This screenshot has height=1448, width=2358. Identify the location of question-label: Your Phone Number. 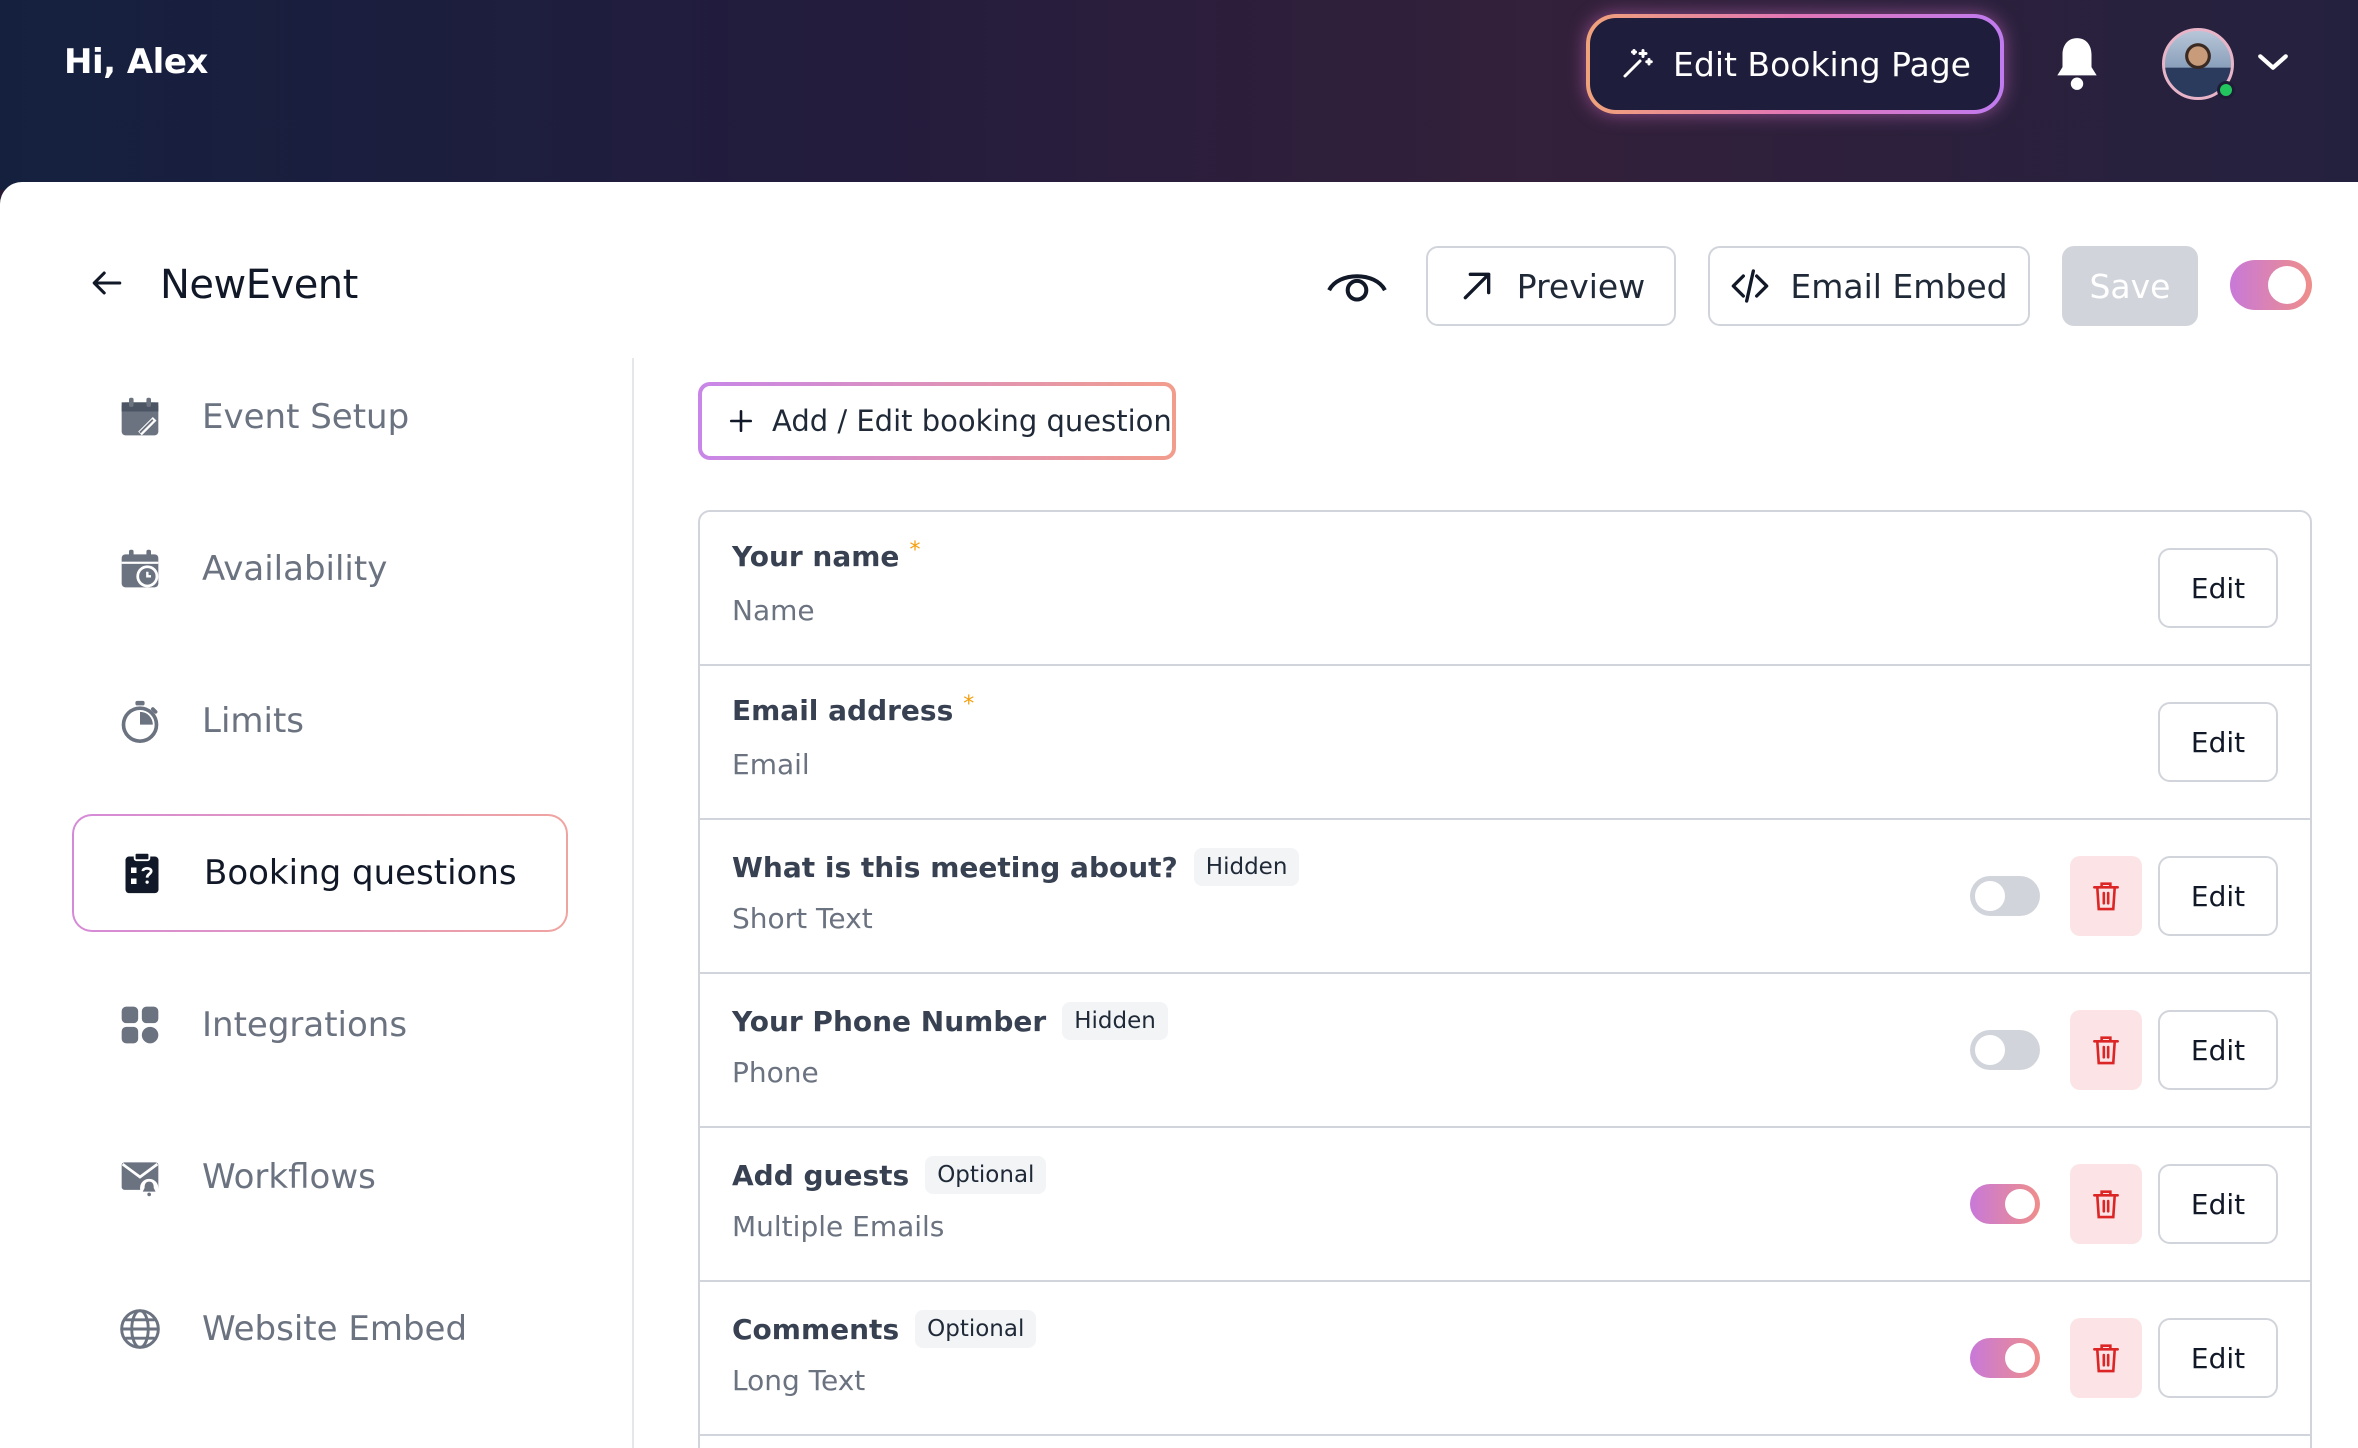
(889, 1021).